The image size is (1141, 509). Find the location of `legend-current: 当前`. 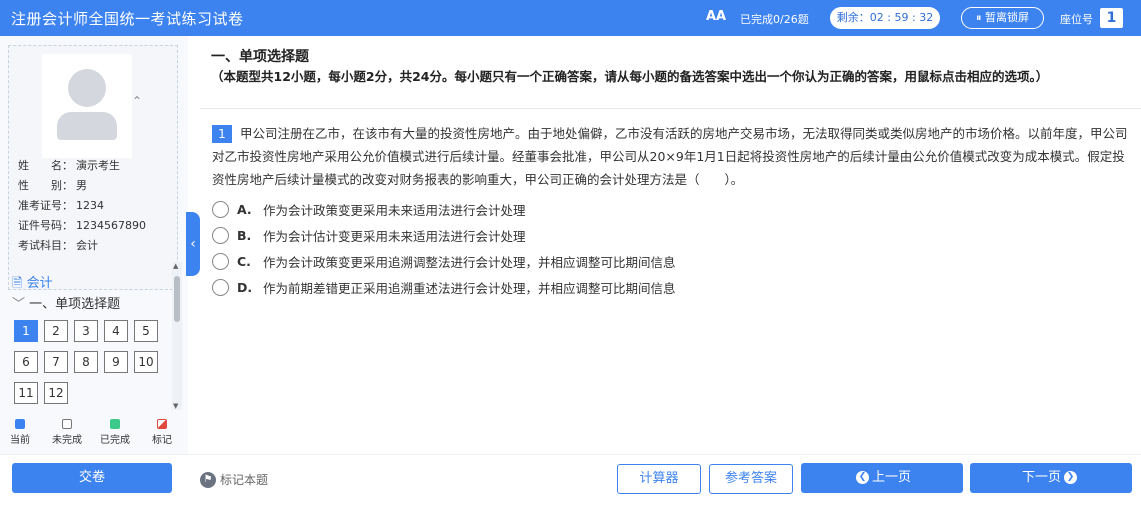

legend-current: 当前 is located at coordinates (20, 432).